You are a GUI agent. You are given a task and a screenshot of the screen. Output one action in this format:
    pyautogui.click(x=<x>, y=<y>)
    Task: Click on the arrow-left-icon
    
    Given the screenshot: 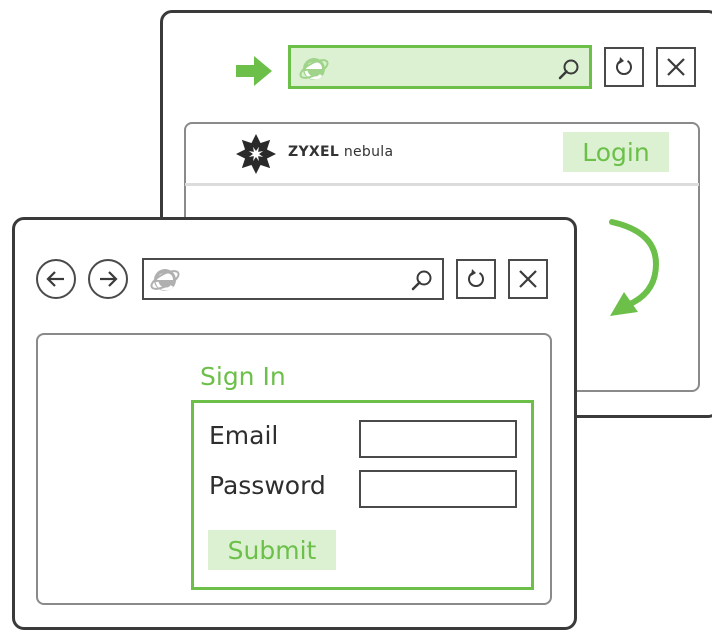 What is the action you would take?
    pyautogui.click(x=55, y=279)
    